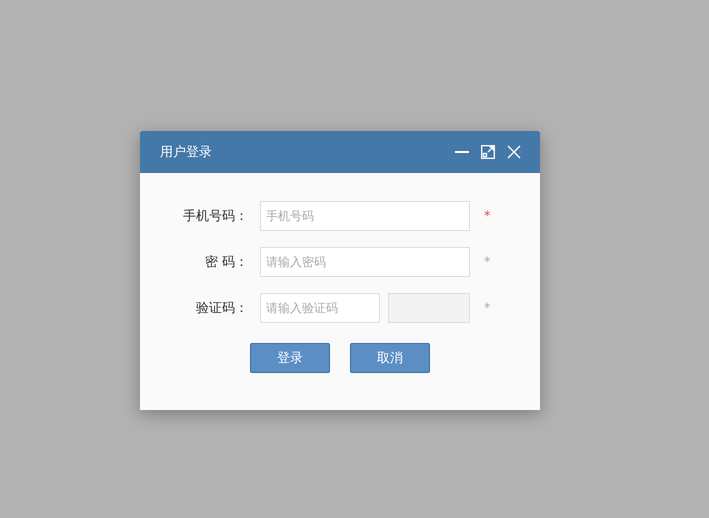 The image size is (709, 518). What do you see at coordinates (290, 358) in the screenshot?
I see `login-button: 登录` at bounding box center [290, 358].